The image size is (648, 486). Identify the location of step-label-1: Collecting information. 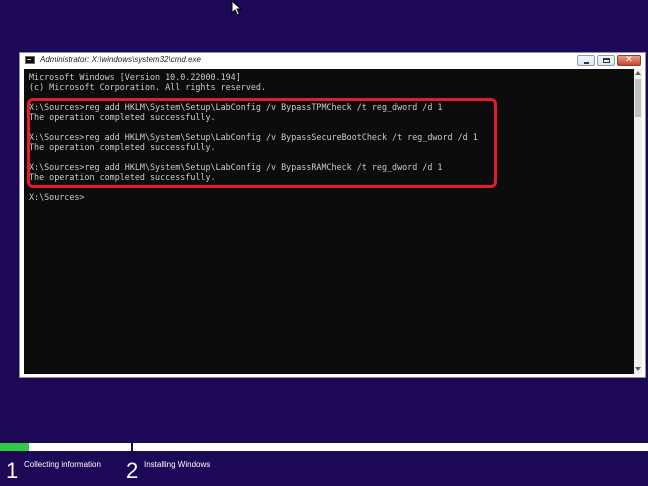
(62, 464).